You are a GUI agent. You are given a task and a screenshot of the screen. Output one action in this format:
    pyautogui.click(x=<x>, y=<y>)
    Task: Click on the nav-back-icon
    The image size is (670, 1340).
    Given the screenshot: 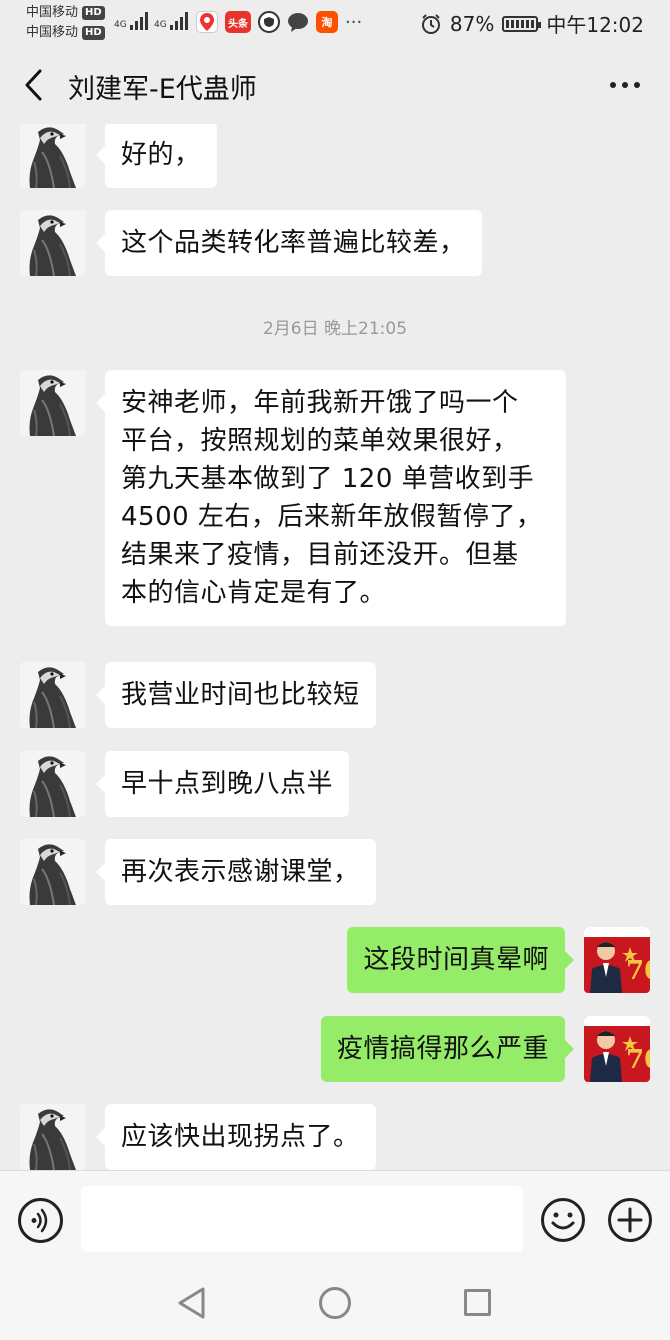 What is the action you would take?
    pyautogui.click(x=192, y=1303)
    